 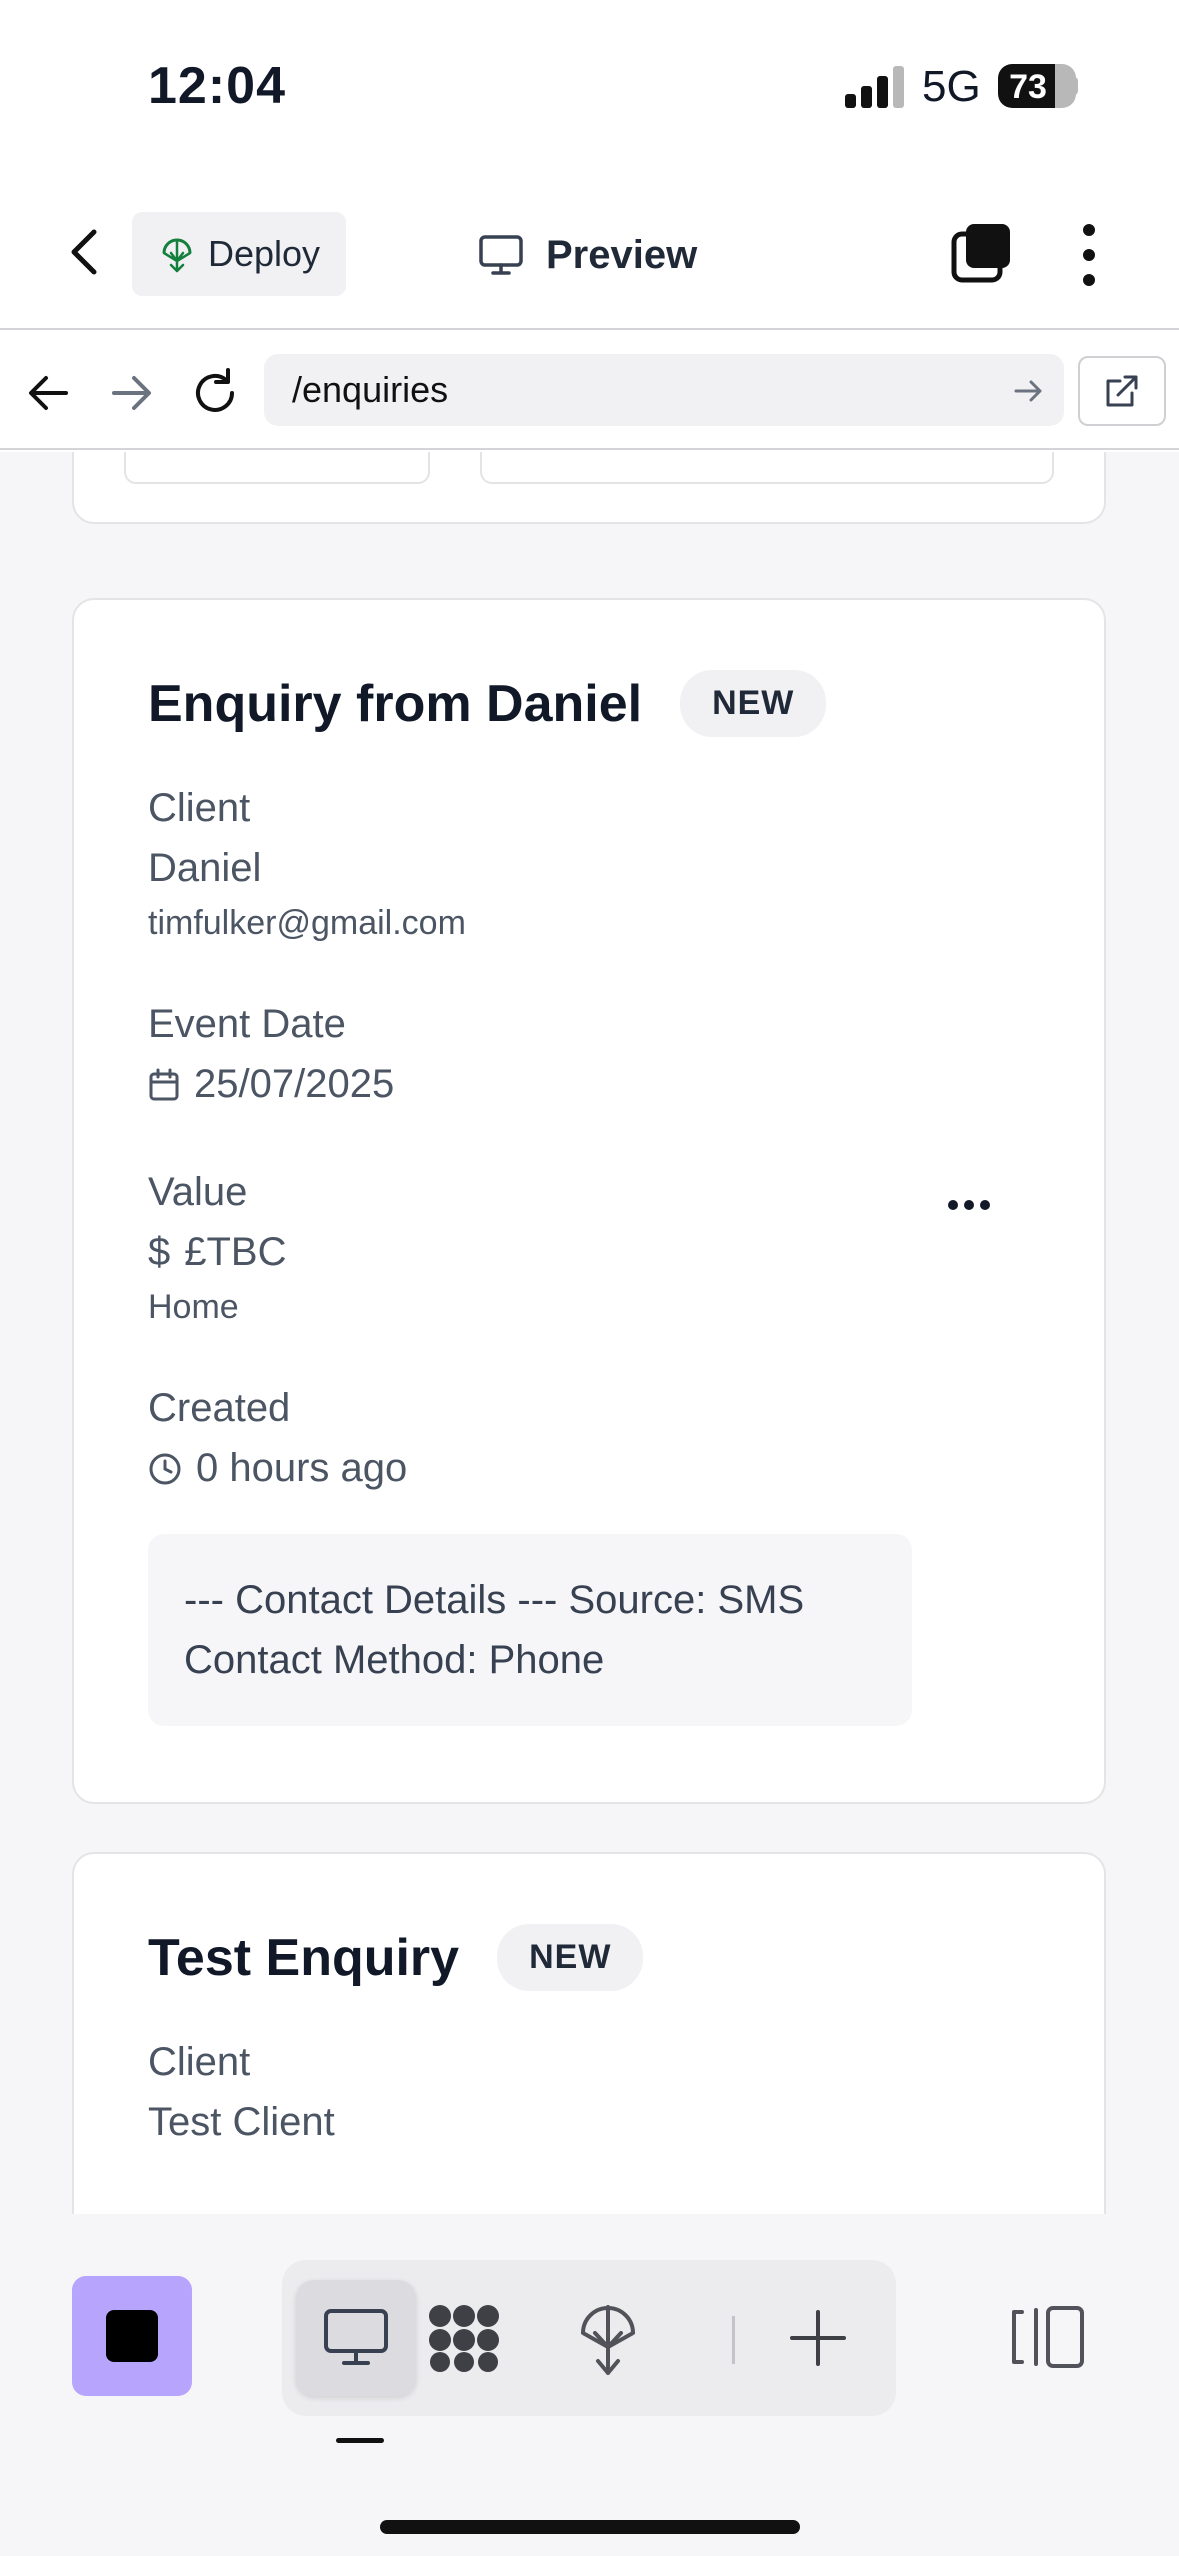 I want to click on venue: Home, so click(x=193, y=1307).